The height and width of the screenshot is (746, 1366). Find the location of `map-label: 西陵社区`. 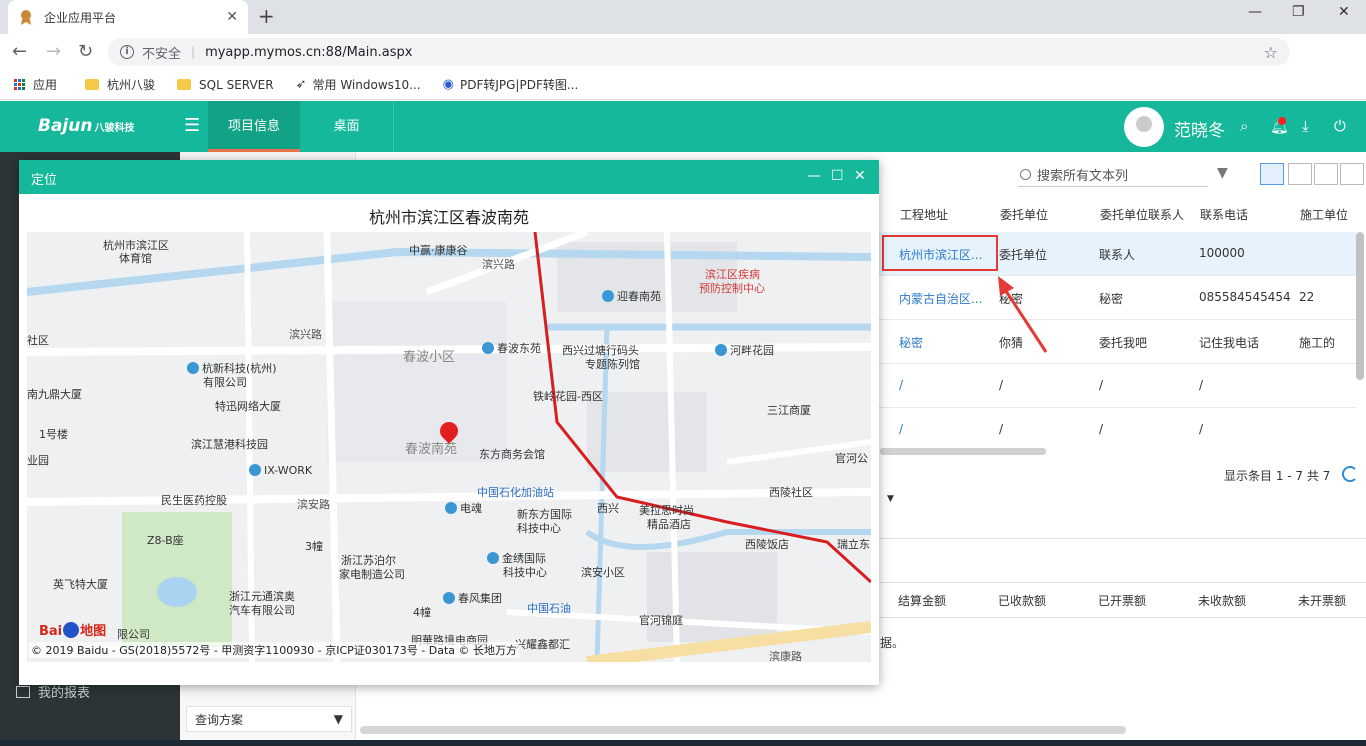

map-label: 西陵社区 is located at coordinates (791, 492).